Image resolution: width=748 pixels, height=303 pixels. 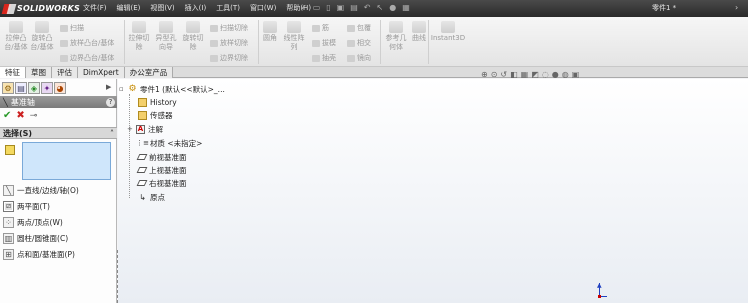 I want to click on boundary-icon, so click(x=64, y=58).